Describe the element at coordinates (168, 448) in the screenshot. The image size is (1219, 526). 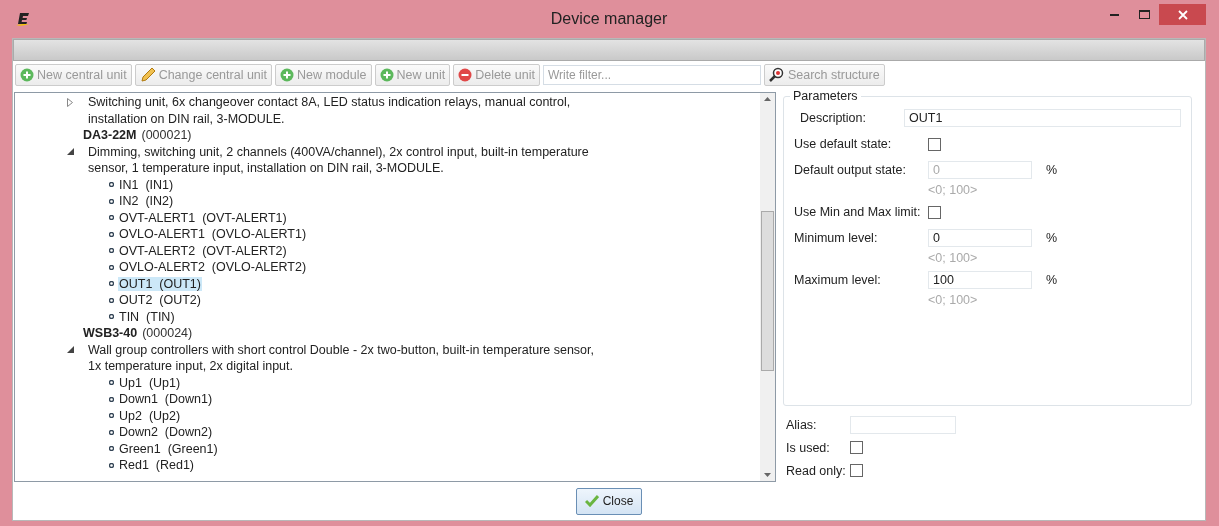
I see `tree-item: Green1 (Green1)` at that location.